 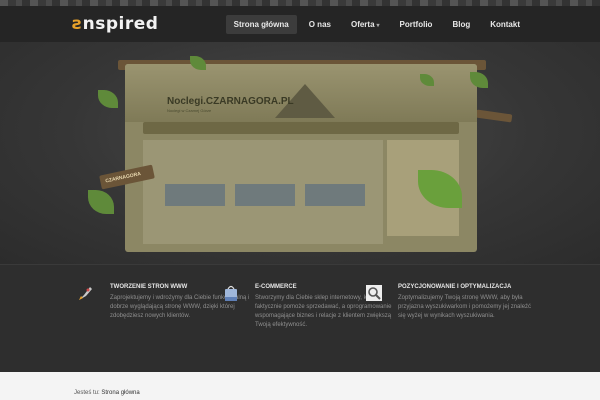 I want to click on nav-item-offer: Oferta ▾, so click(x=365, y=24).